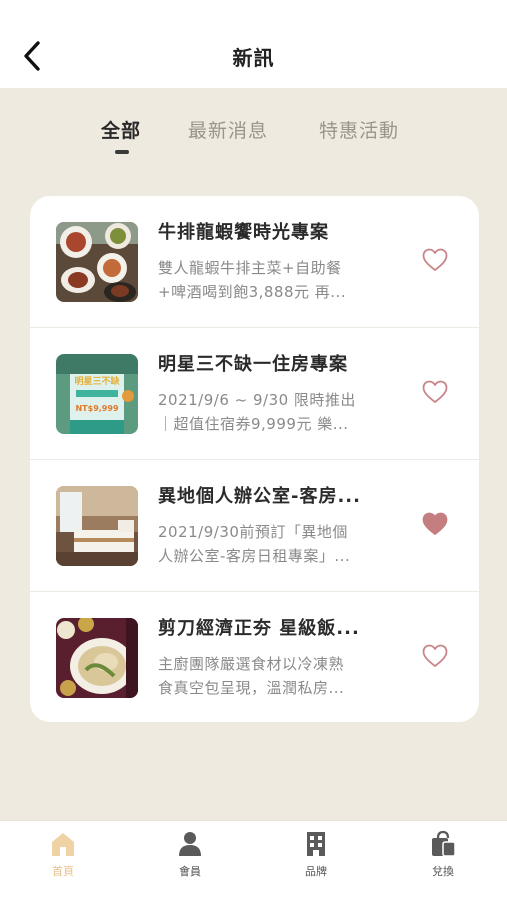  I want to click on news-title: 牛排龍蝦饗時光專案, so click(243, 232).